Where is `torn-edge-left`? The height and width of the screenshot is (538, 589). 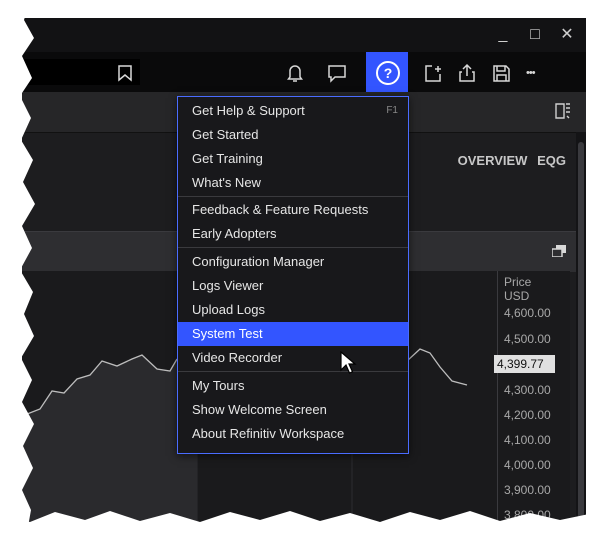
torn-edge-left is located at coordinates (17, 269).